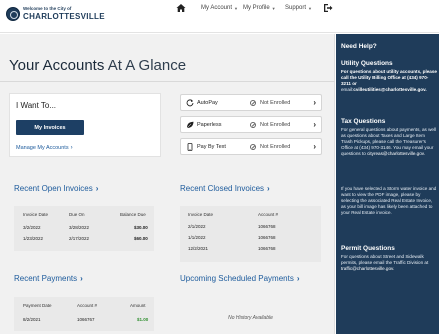 This screenshot has width=439, height=334. What do you see at coordinates (256, 8) in the screenshot?
I see `nav-my-profile-label: My Profile` at bounding box center [256, 8].